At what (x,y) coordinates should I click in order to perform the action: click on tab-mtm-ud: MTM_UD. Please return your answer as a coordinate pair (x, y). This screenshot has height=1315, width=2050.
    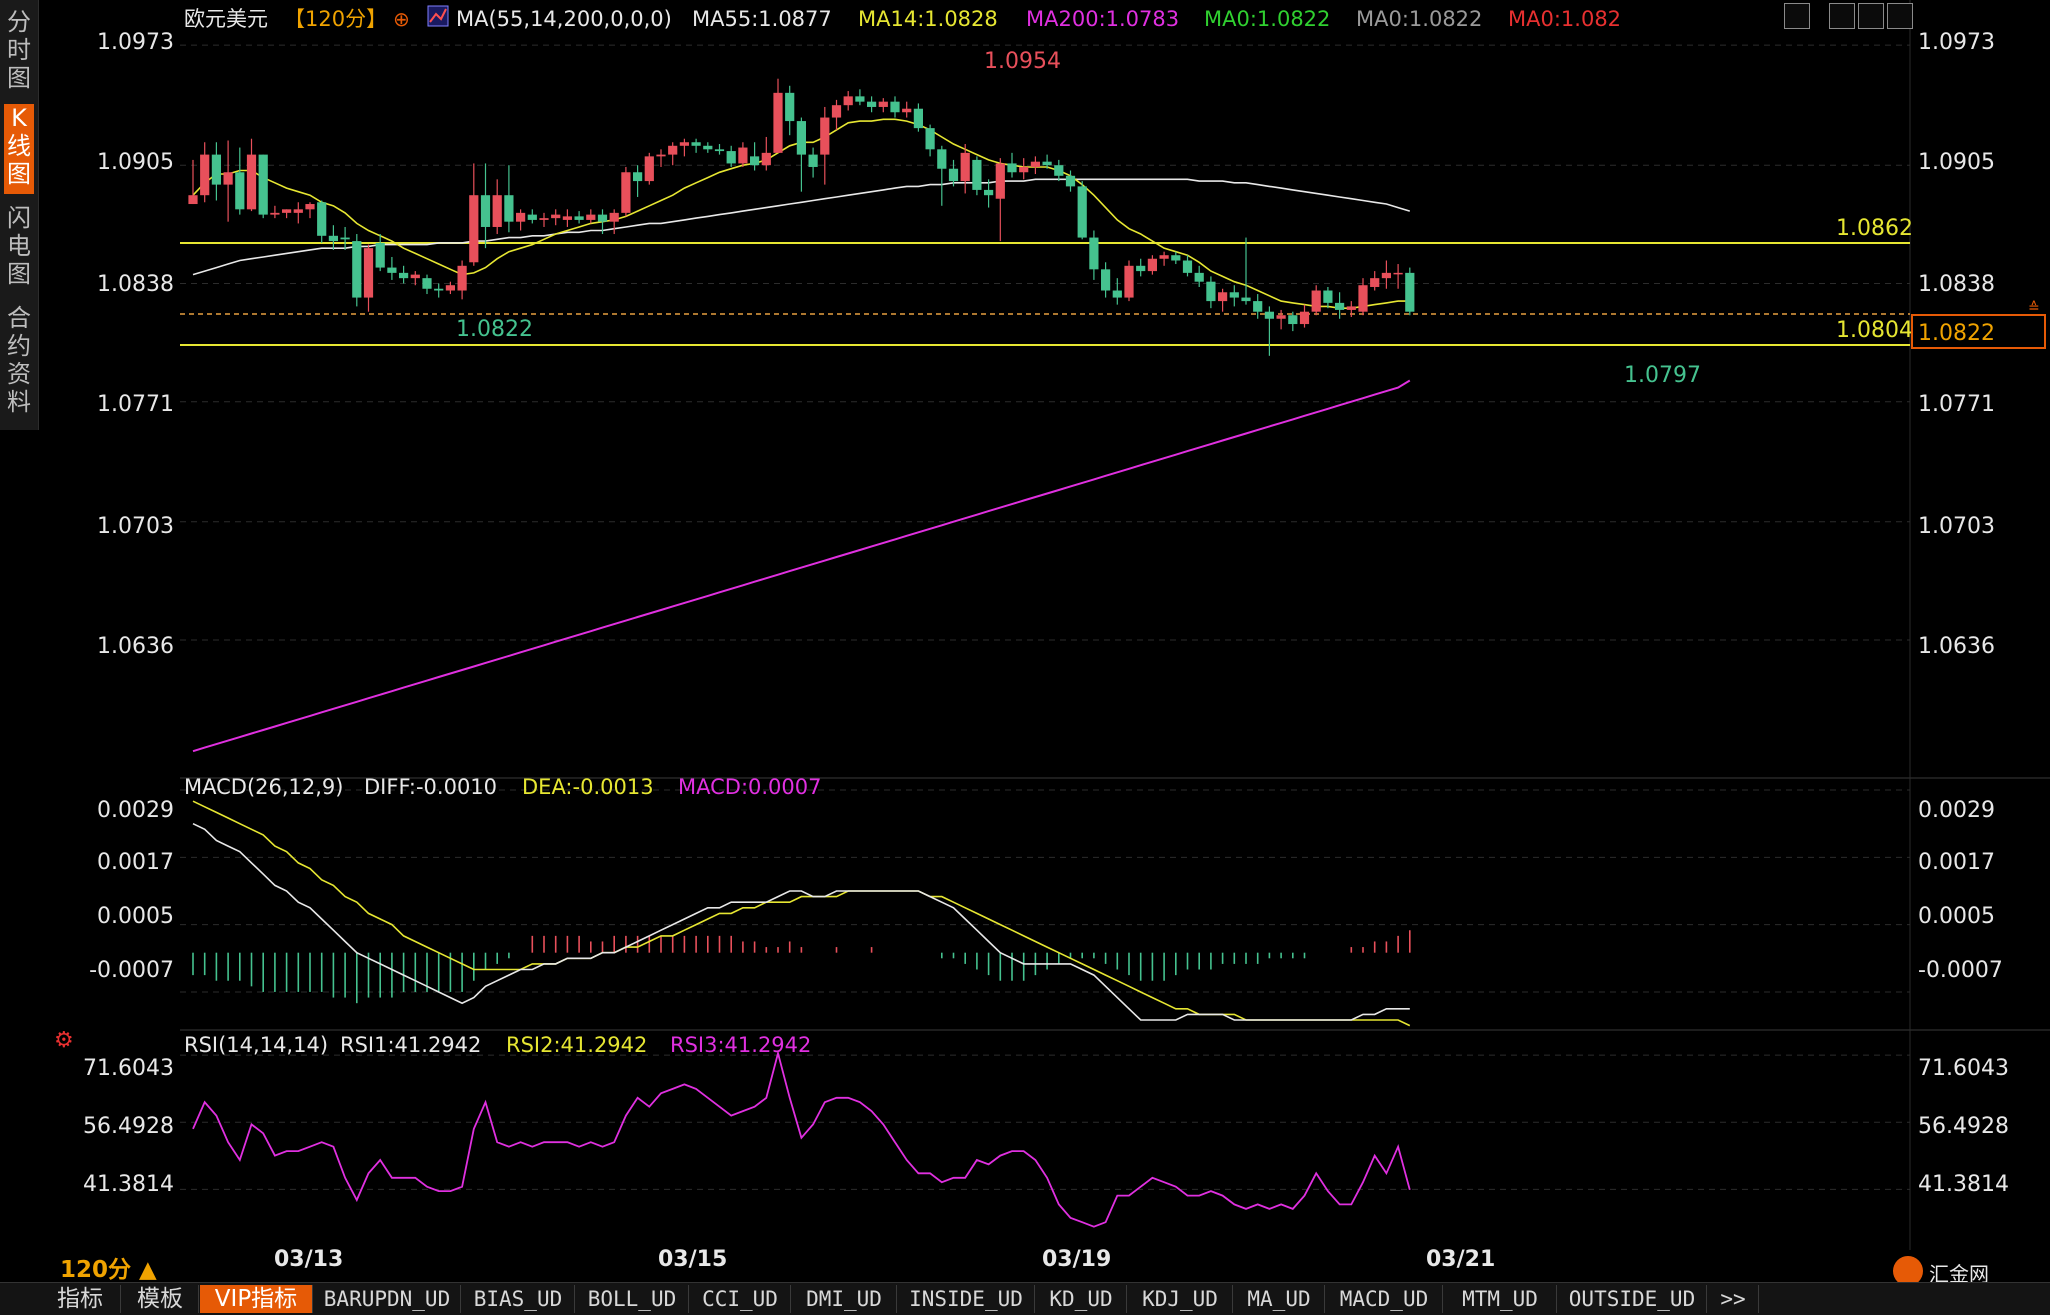
    Looking at the image, I should click on (1500, 1299).